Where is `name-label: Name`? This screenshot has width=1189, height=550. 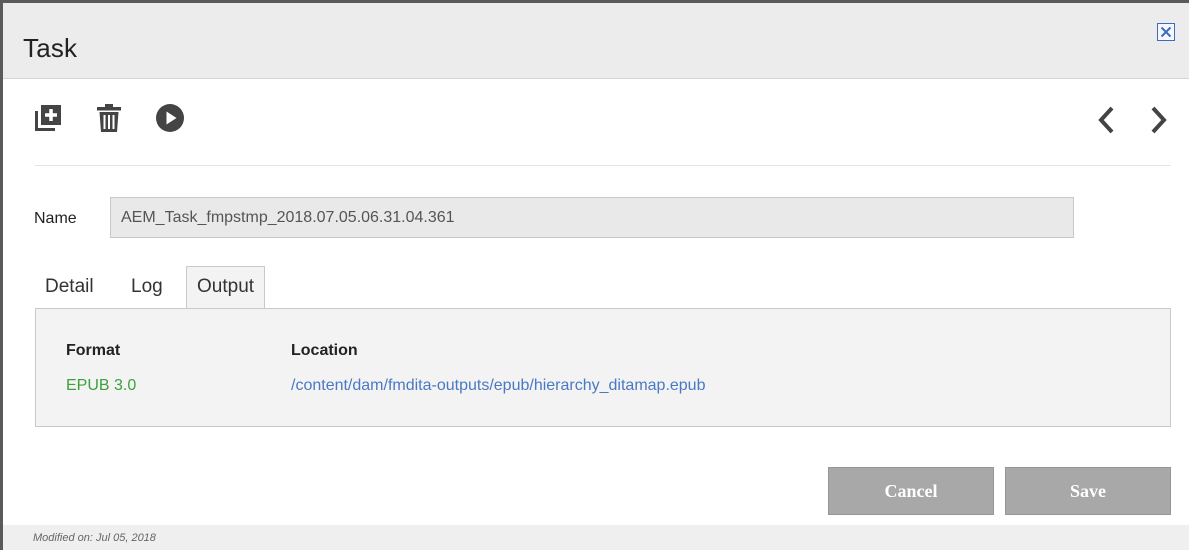 name-label: Name is located at coordinates (55, 218).